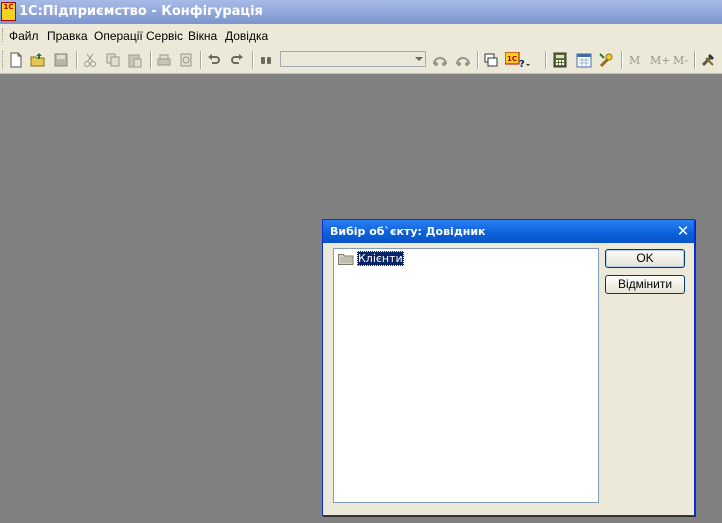 This screenshot has height=523, width=722. What do you see at coordinates (353, 59) in the screenshot?
I see `search-combo` at bounding box center [353, 59].